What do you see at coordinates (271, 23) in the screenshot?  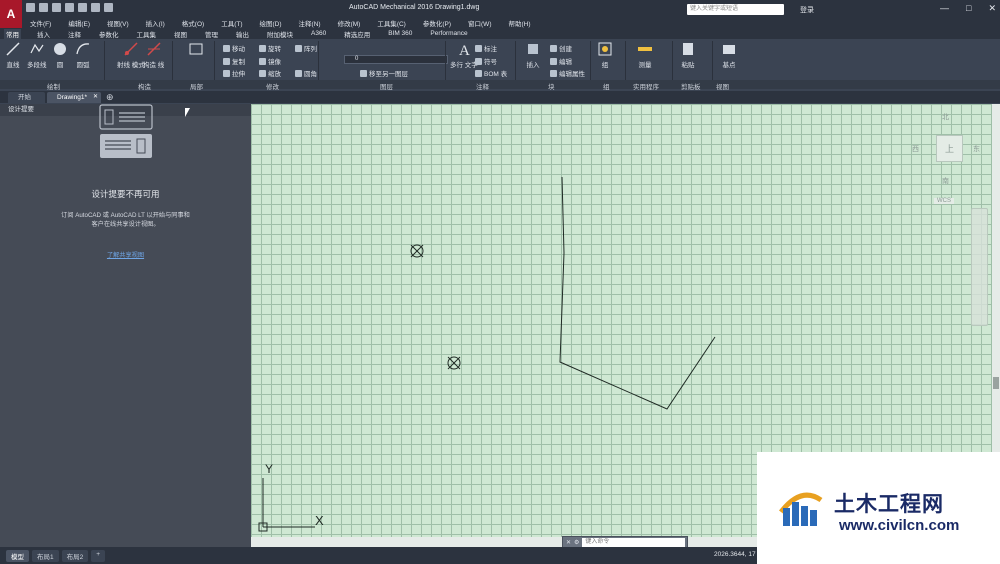 I see `menu-draw: 绘图(D)` at bounding box center [271, 23].